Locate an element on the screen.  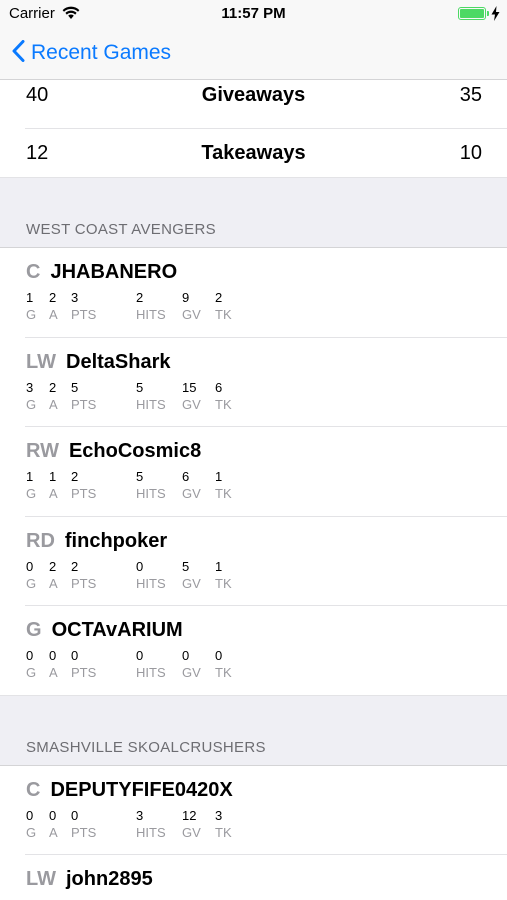
team-stat-row-giveaways: 40 Giveaways 35 is located at coordinates (253, 104).